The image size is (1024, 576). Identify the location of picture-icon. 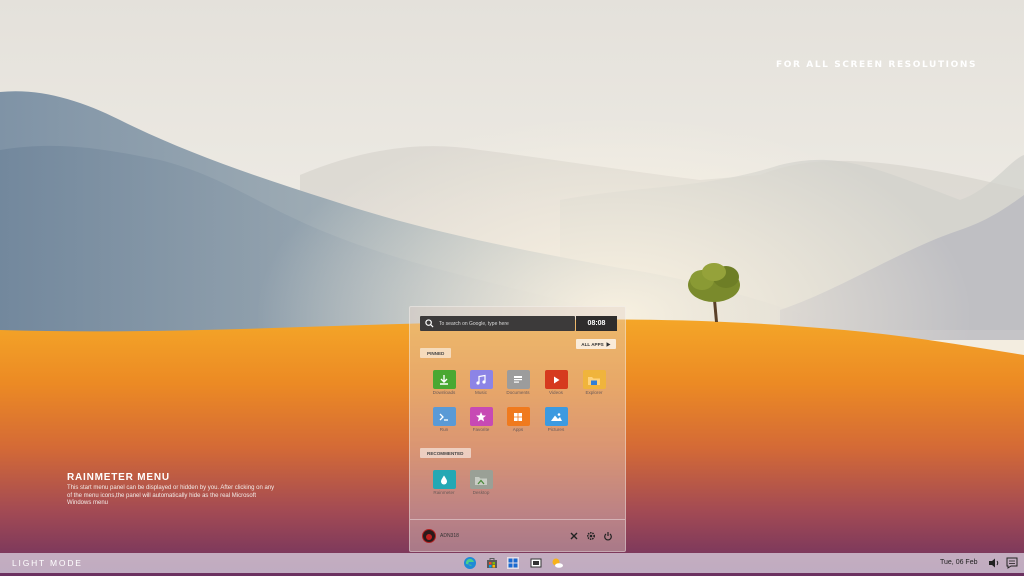
(556, 416).